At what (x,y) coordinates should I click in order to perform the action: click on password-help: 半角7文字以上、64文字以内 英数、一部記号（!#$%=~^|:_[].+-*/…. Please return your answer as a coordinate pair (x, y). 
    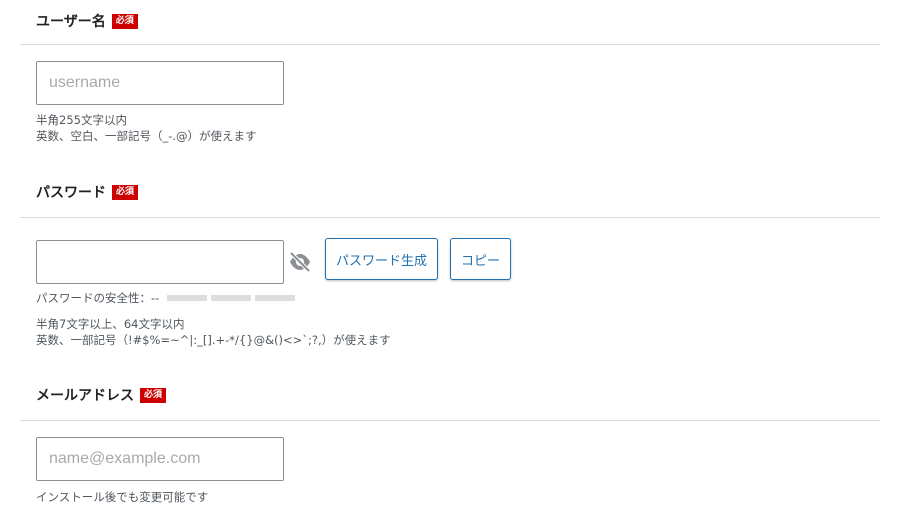
    Looking at the image, I should click on (213, 332).